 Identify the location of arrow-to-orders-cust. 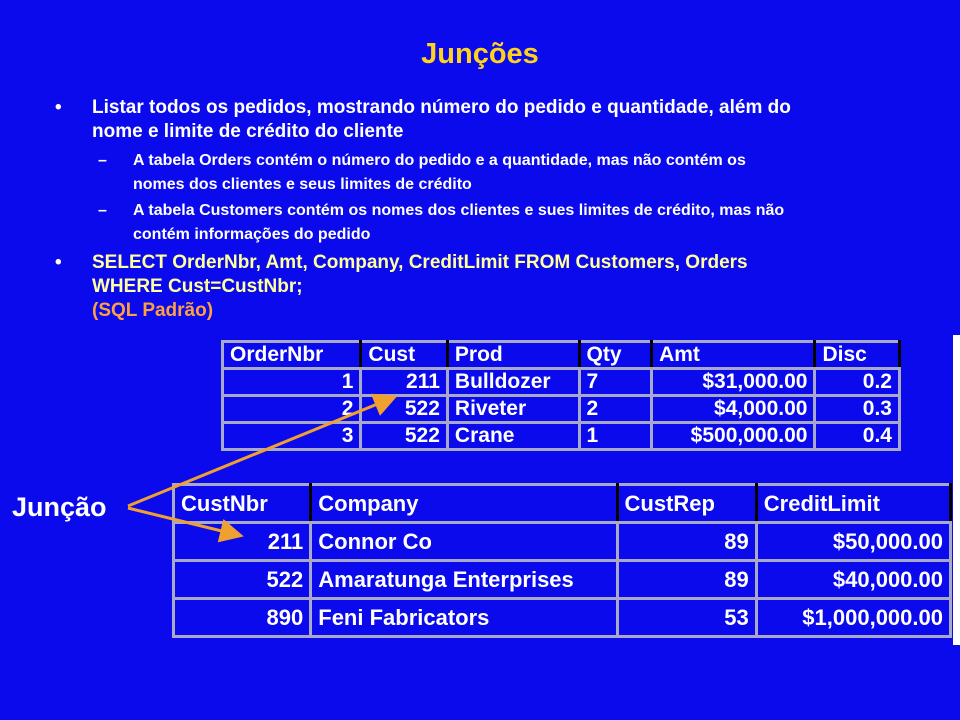
(262, 450).